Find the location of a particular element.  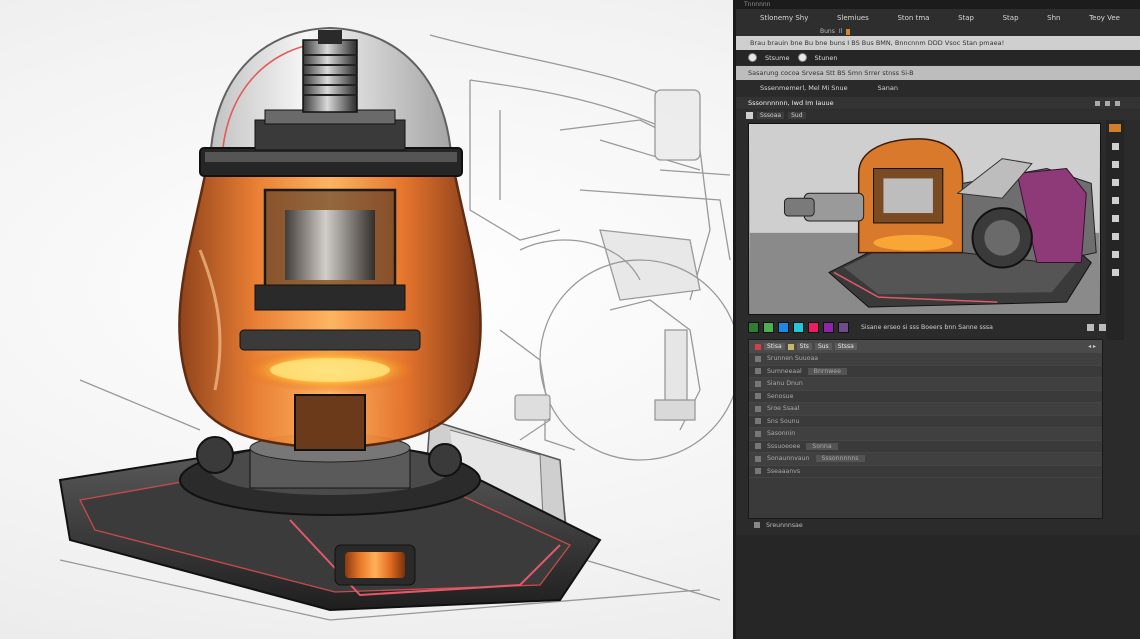

panel-arrows-icon: ◂ ▸ is located at coordinates (1092, 346).